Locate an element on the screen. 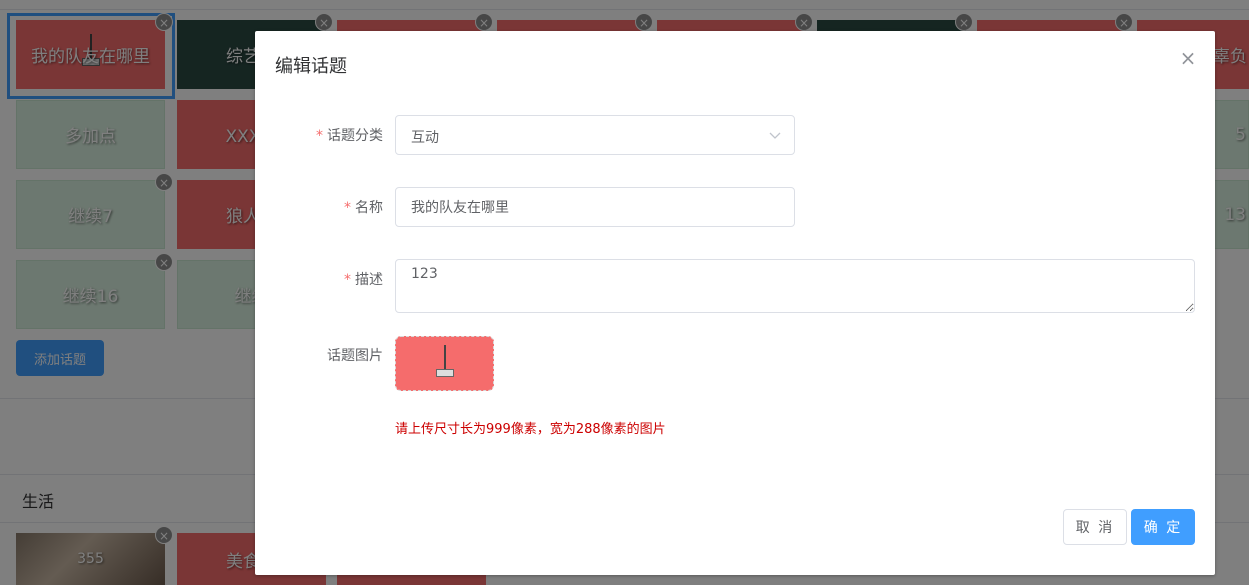  image-preview-icon is located at coordinates (445, 363).